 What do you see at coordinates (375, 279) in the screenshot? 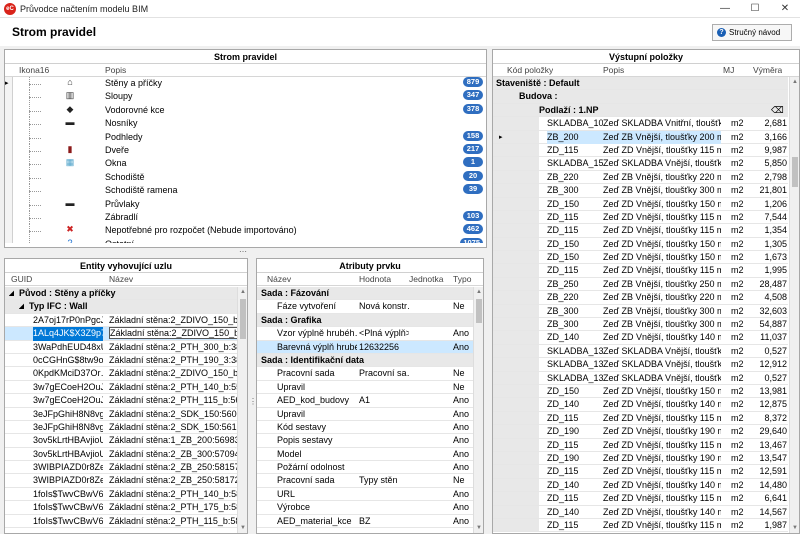
I see `col-value-header: Hodnota` at bounding box center [375, 279].